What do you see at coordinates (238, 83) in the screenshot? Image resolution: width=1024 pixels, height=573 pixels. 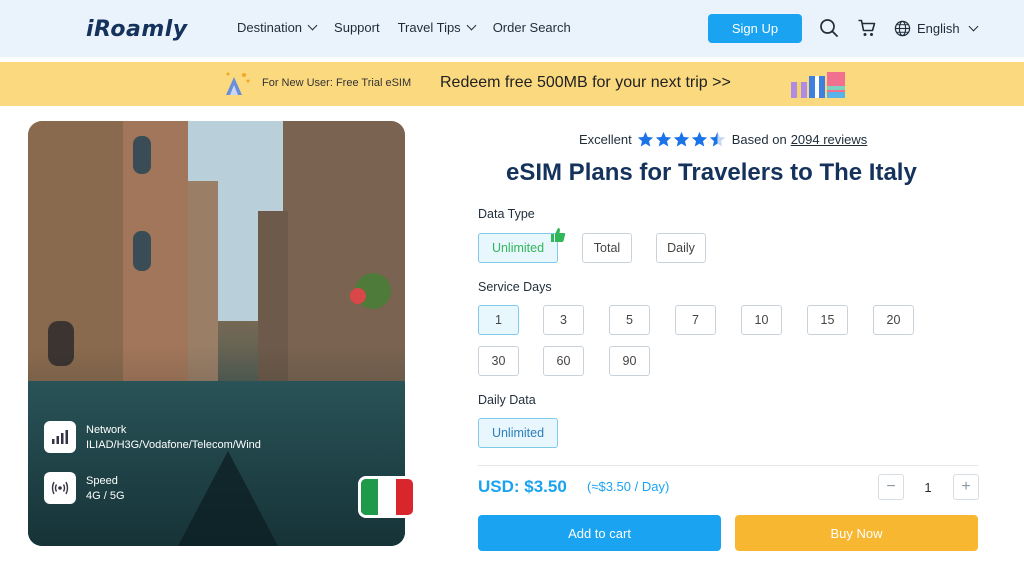 I see `rocket-icon` at bounding box center [238, 83].